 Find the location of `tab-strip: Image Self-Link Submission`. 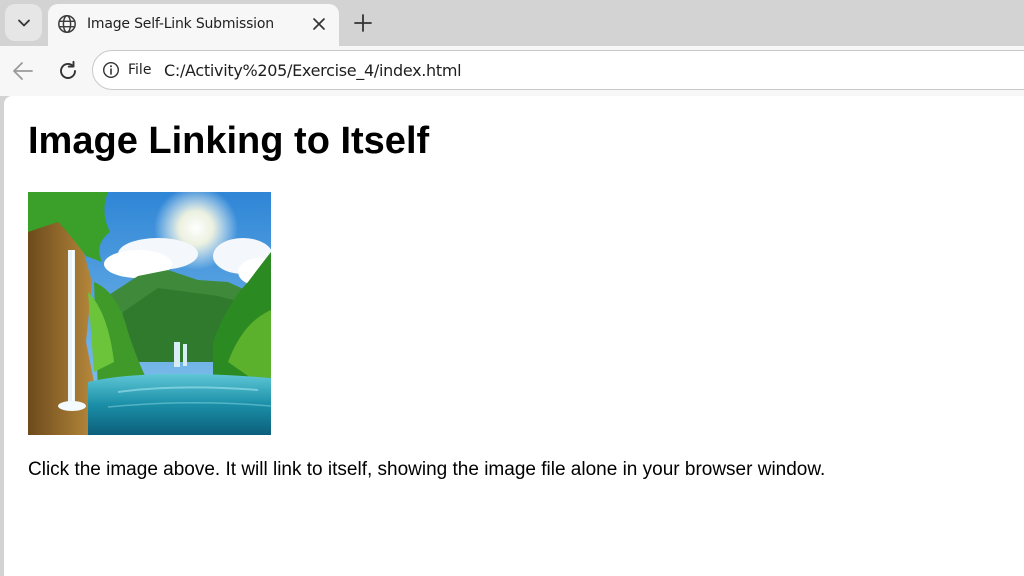

tab-strip: Image Self-Link Submission is located at coordinates (512, 23).